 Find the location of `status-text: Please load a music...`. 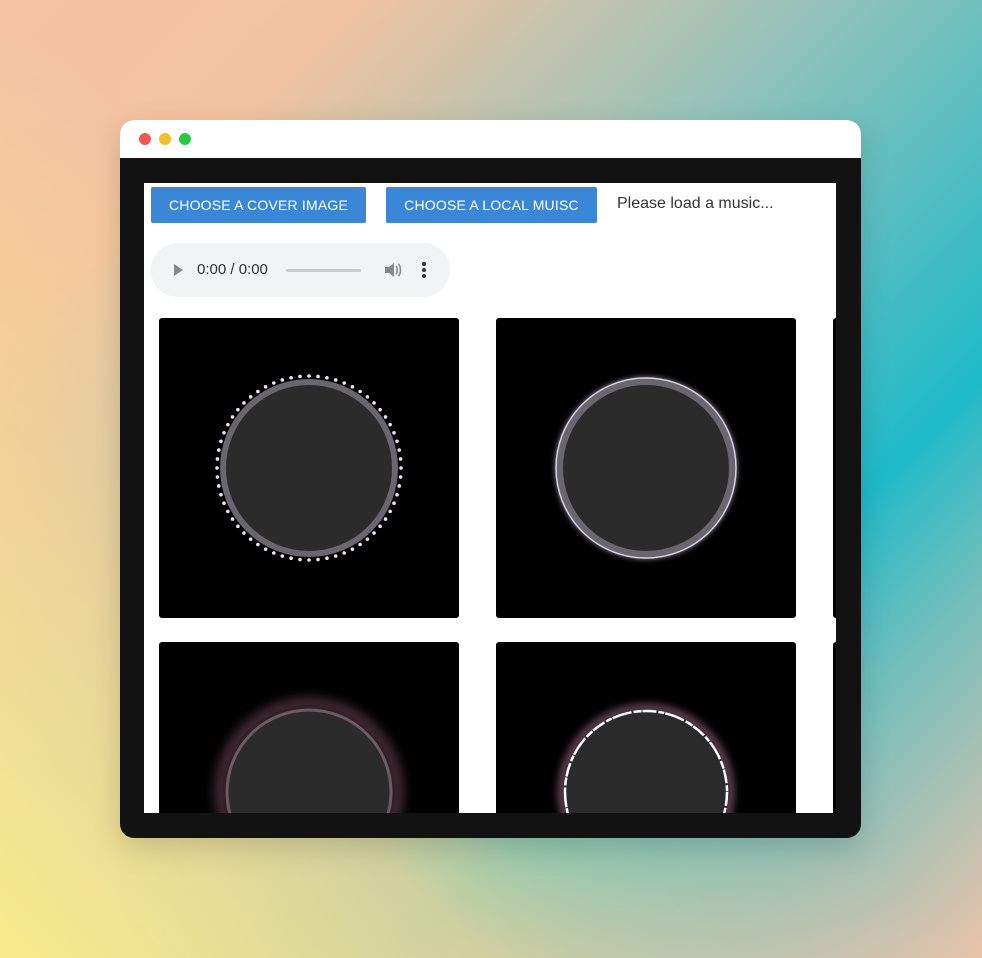

status-text: Please load a music... is located at coordinates (695, 203).